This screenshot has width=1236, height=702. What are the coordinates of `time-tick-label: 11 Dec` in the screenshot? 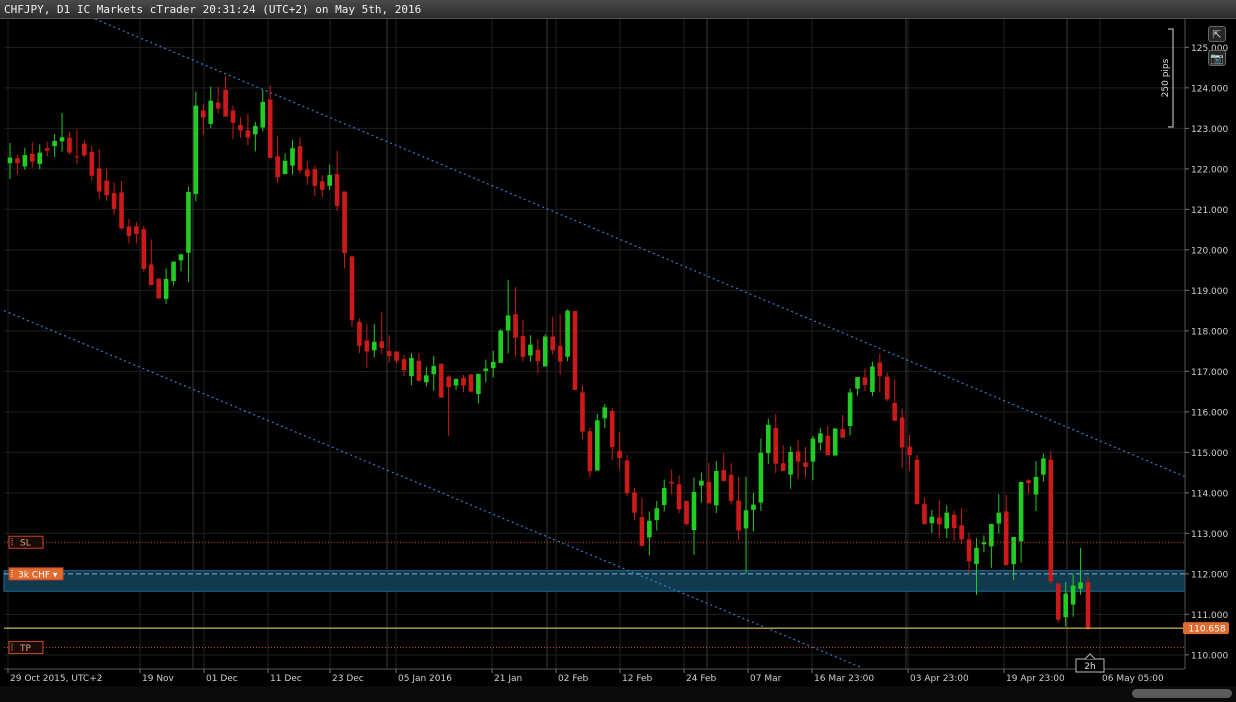 It's located at (286, 679).